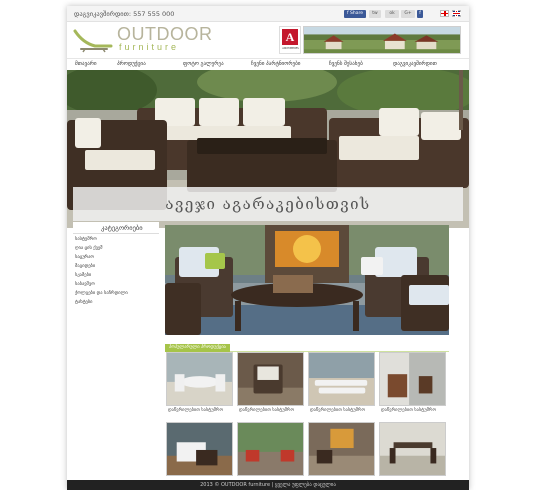 This screenshot has width=537, height=490. I want to click on logo-subtext: furniture, so click(149, 47).